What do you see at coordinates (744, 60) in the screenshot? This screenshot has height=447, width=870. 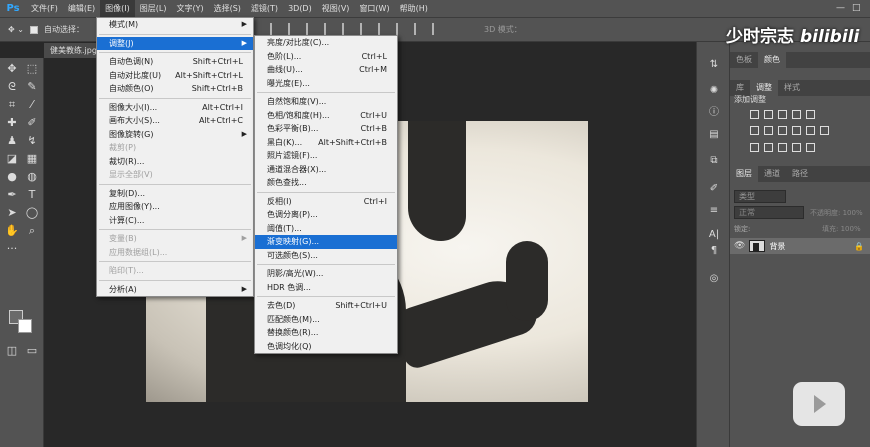 I see `tab-swatches: 色板` at bounding box center [744, 60].